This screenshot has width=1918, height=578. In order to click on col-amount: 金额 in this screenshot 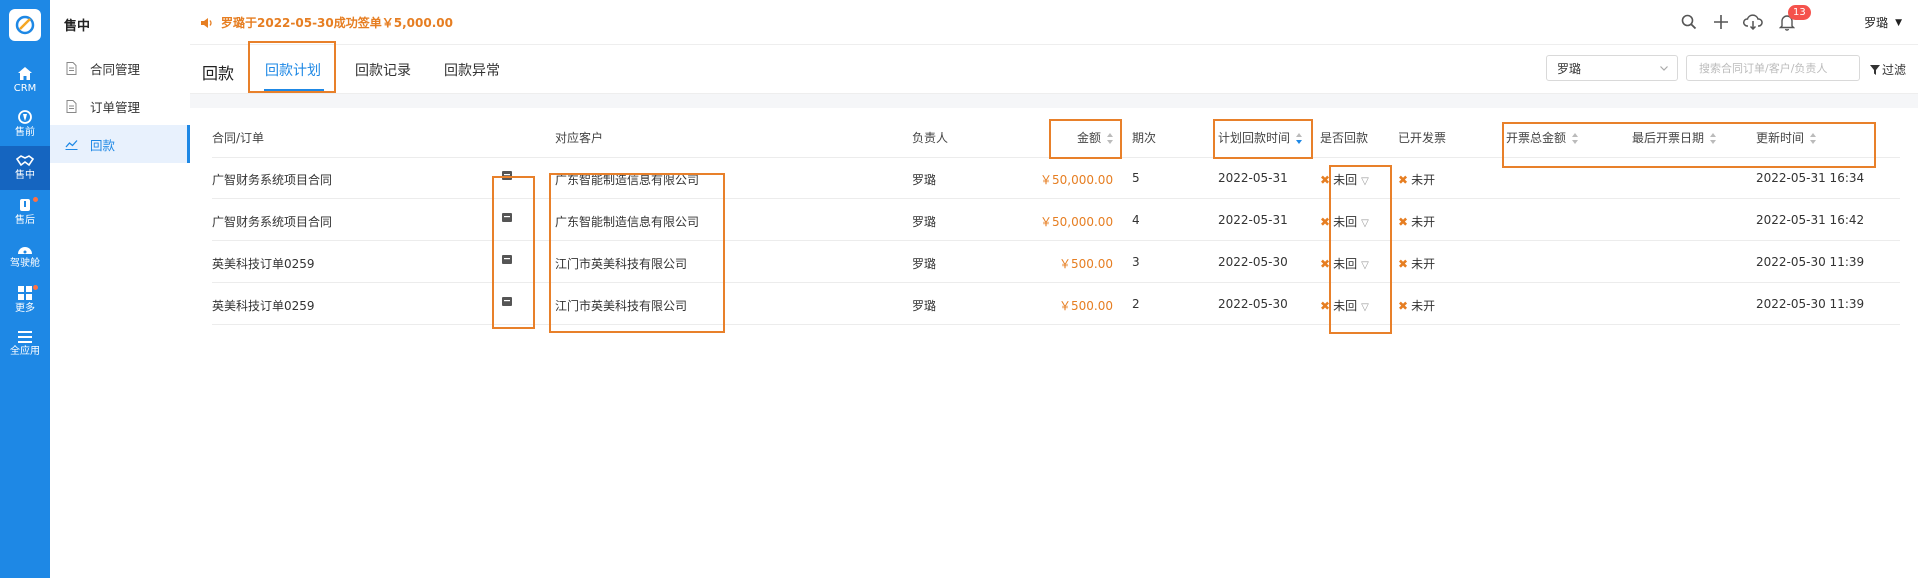, I will do `click(1095, 137)`.